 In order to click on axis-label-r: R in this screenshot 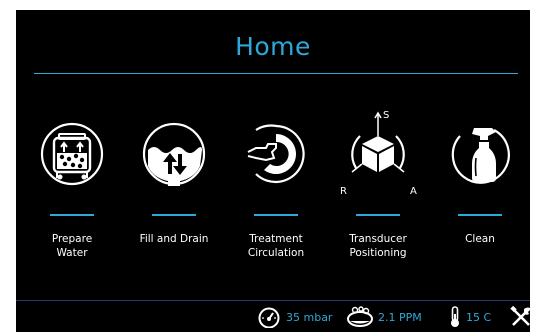, I will do `click(343, 191)`.